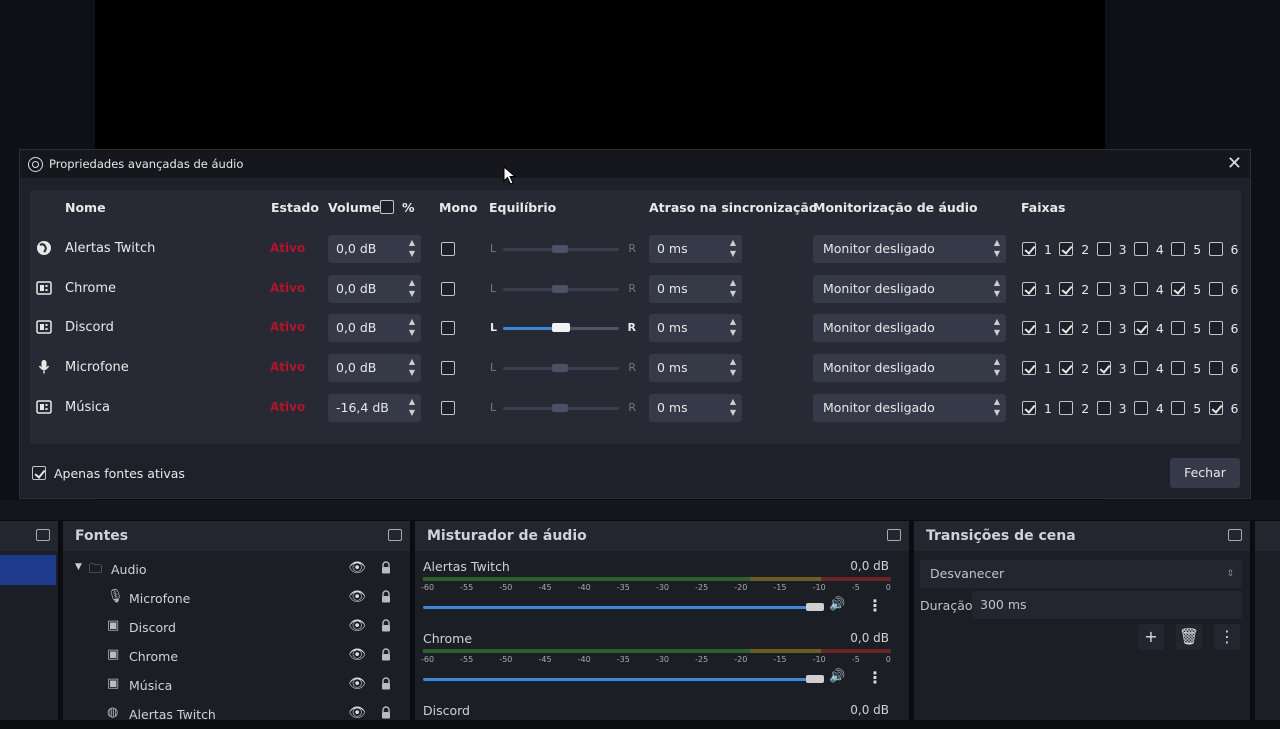 The image size is (1280, 729). I want to click on transition-select: Desvanecer ⇕, so click(1081, 574).